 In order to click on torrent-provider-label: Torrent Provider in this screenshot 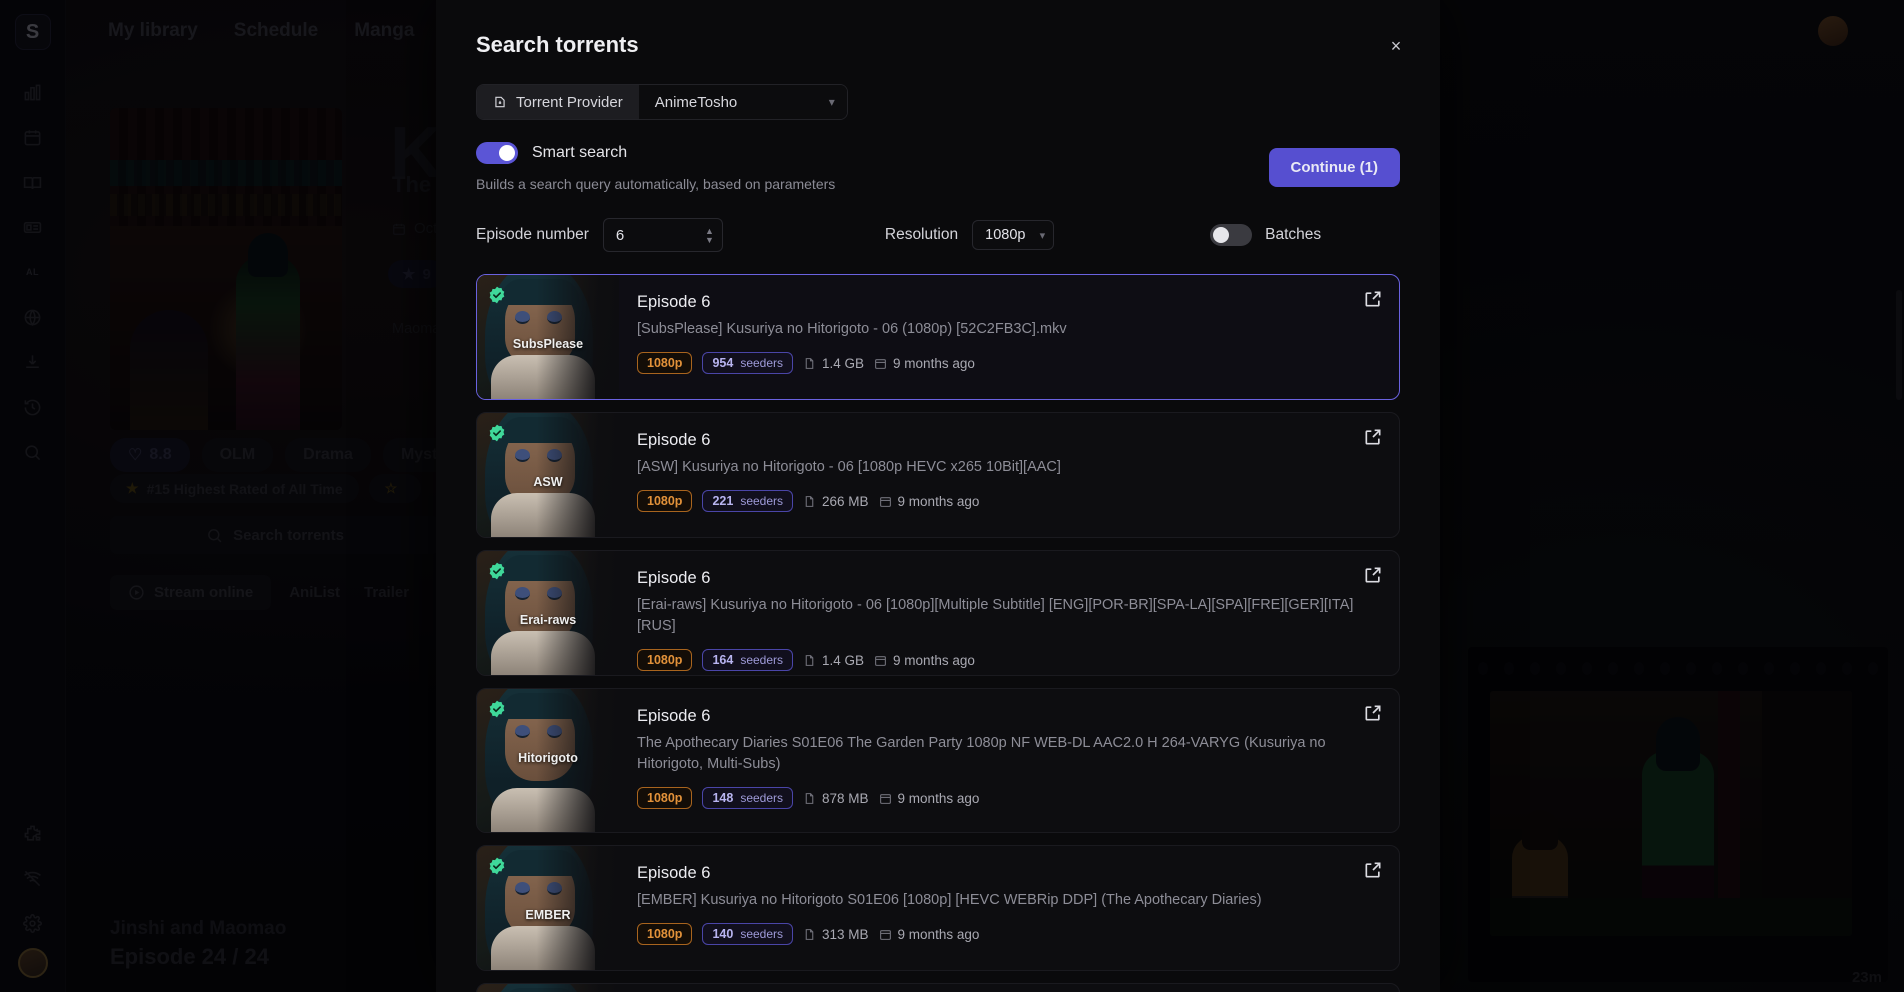, I will do `click(558, 102)`.